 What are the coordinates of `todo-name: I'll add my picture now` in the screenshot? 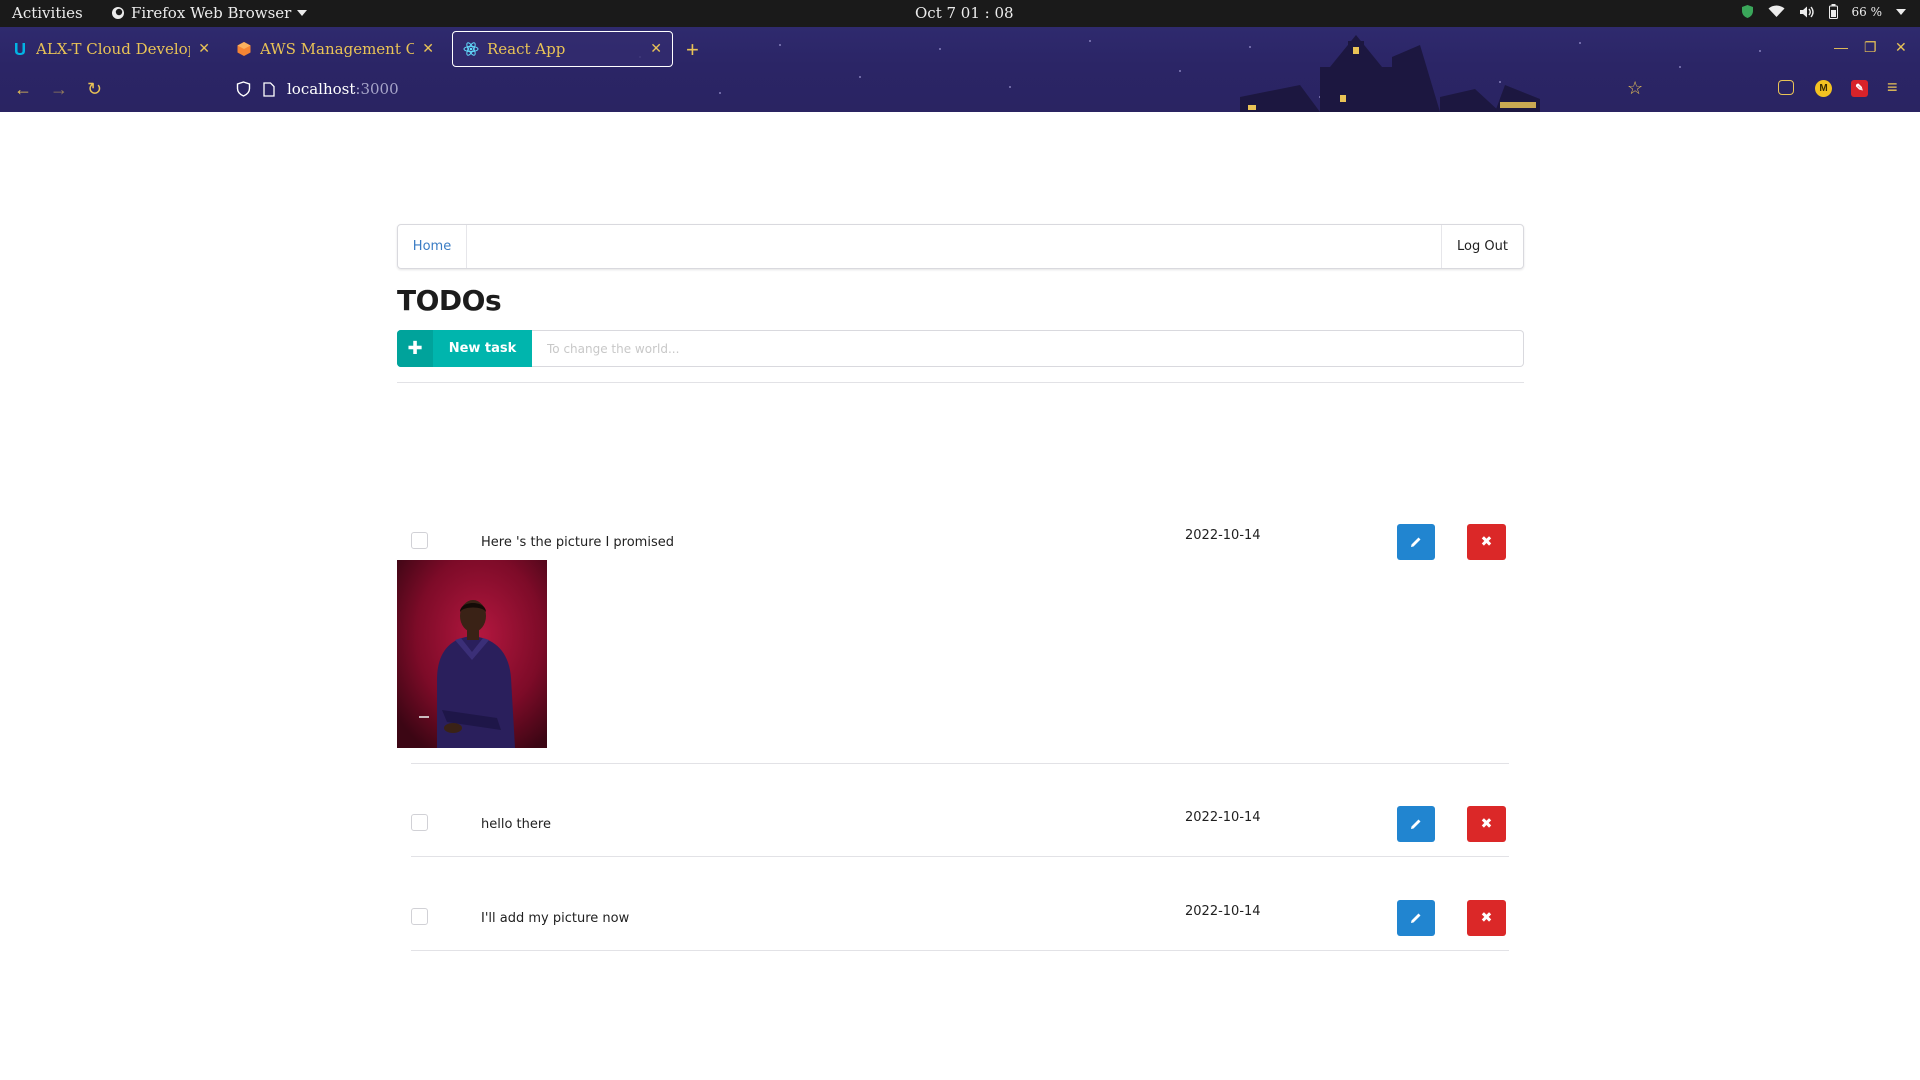 It's located at (555, 918).